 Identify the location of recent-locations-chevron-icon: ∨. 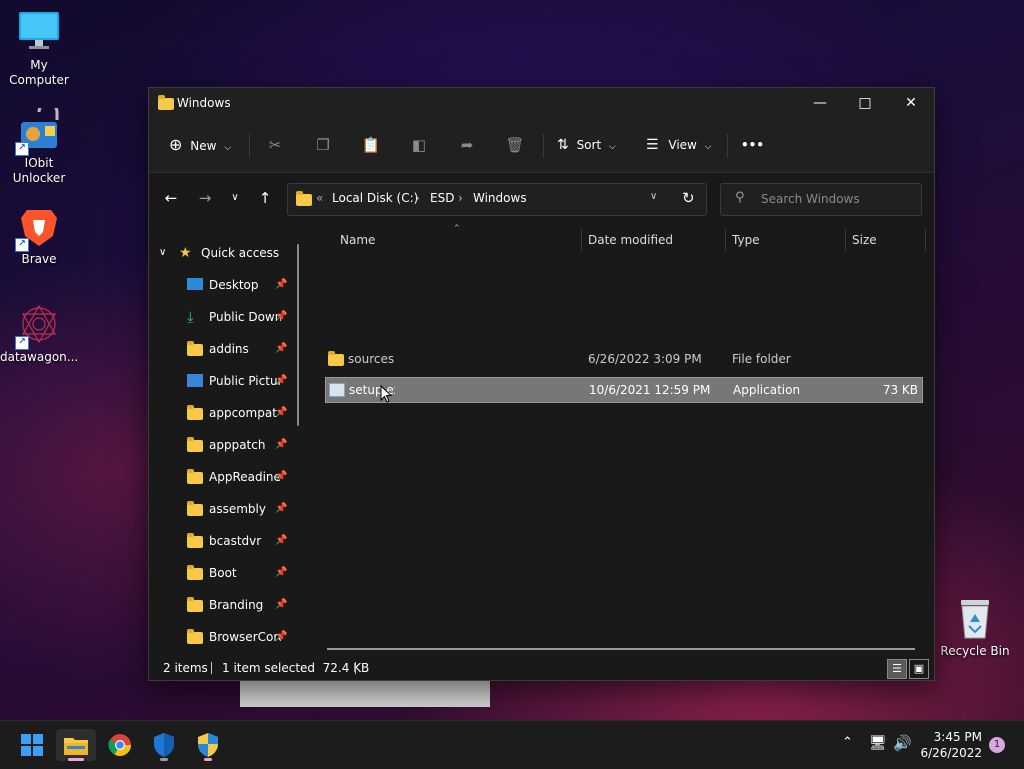
(235, 198).